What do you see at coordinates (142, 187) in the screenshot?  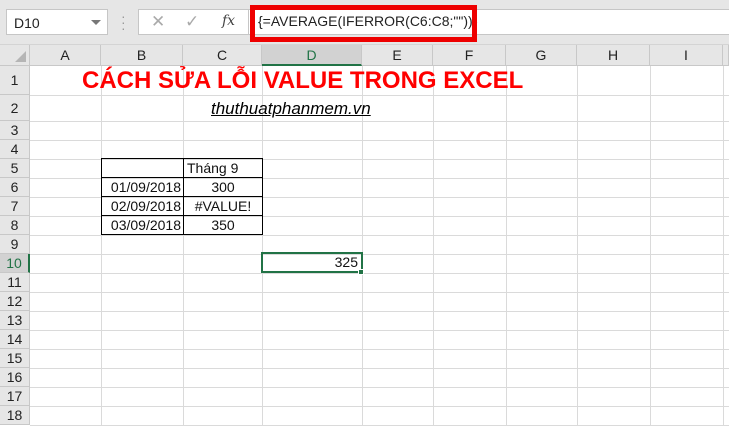 I see `cell-b6: 01/09/2018` at bounding box center [142, 187].